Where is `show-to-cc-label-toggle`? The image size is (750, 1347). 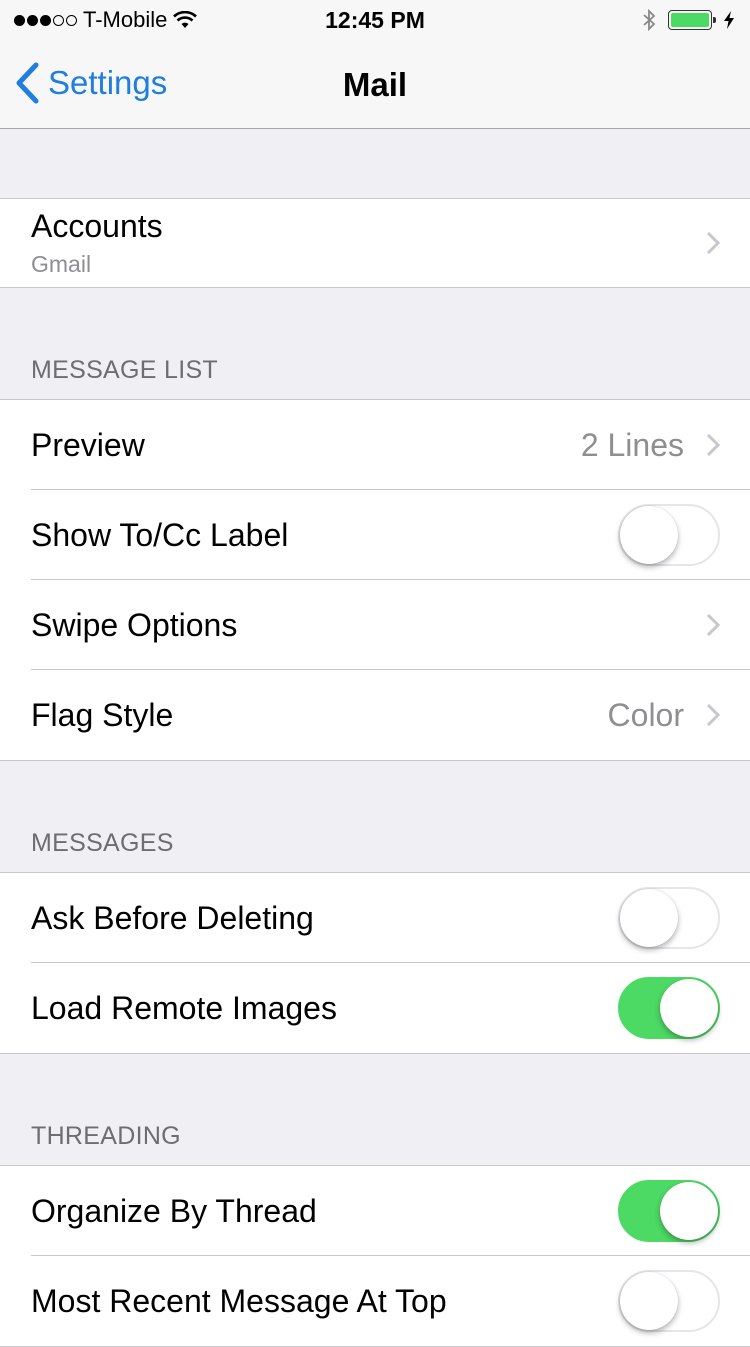
show-to-cc-label-toggle is located at coordinates (669, 535).